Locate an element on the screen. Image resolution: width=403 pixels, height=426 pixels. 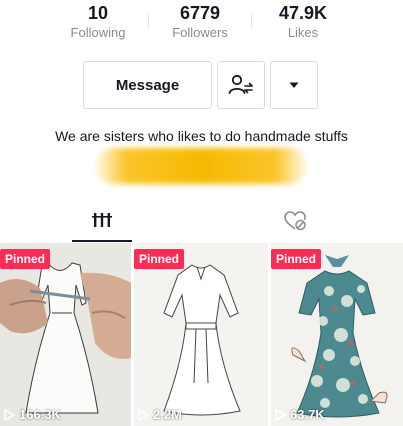
stat-followers: 6779 Followers is located at coordinates (200, 22).